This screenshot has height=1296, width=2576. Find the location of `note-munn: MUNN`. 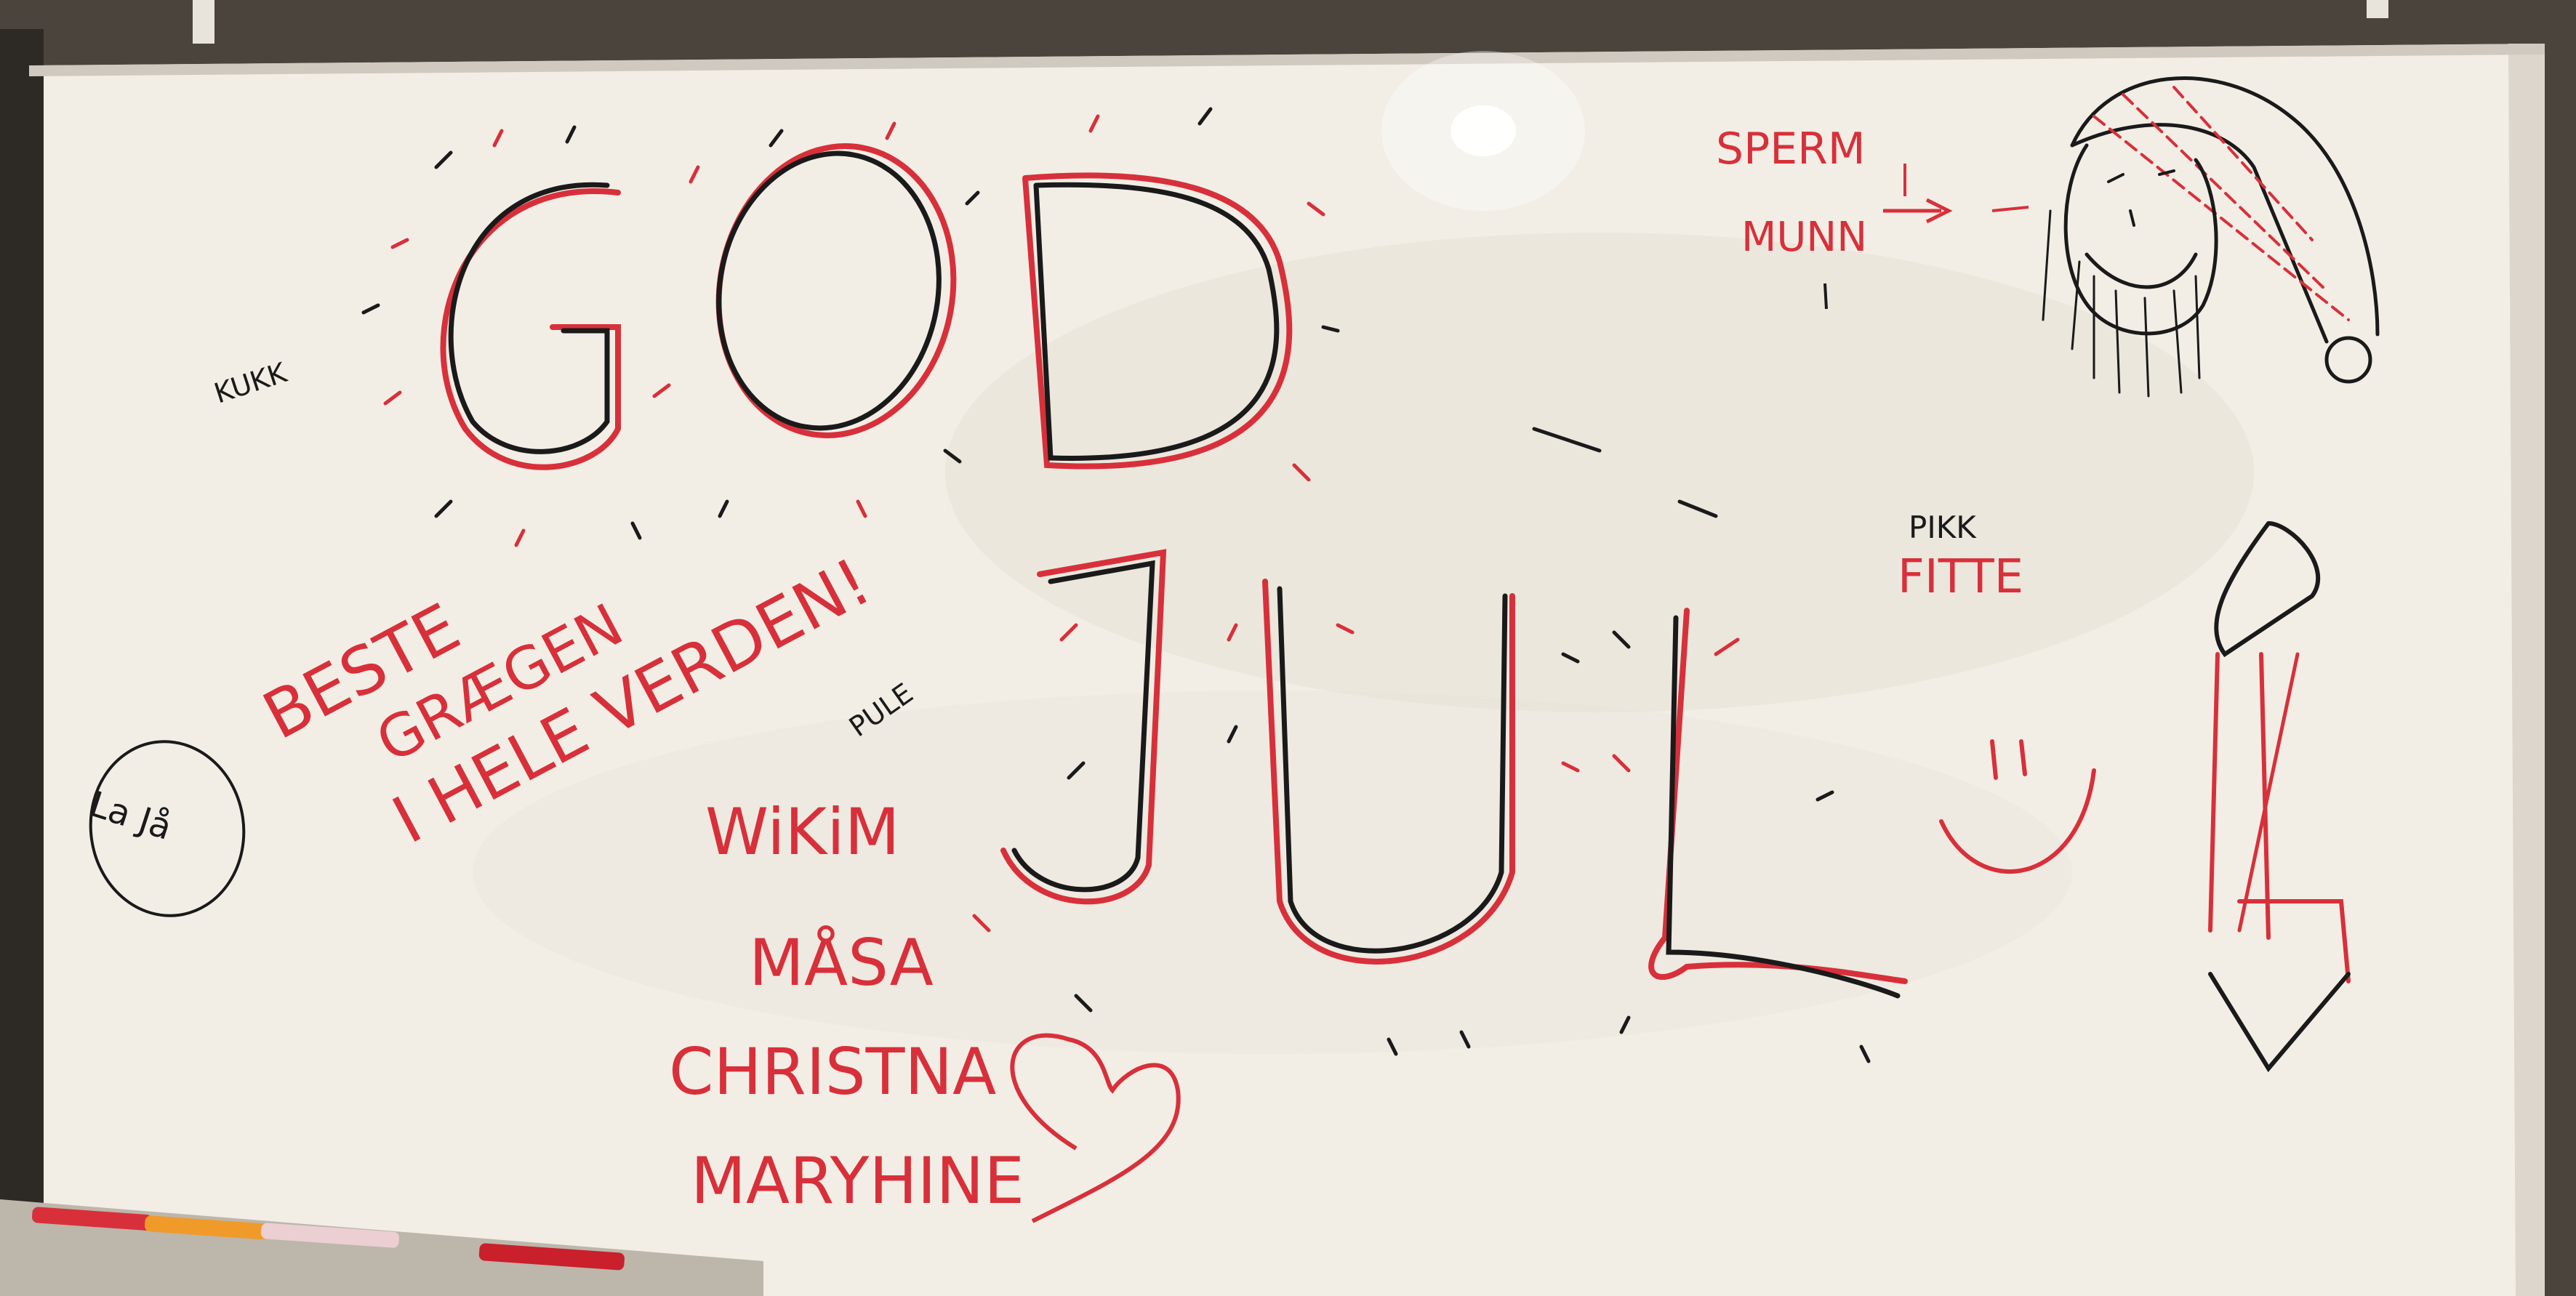

note-munn: MUNN is located at coordinates (1804, 237).